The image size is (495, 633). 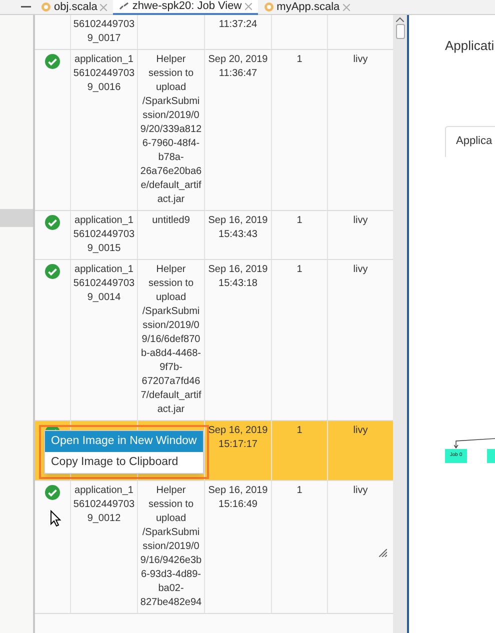 I want to click on panel-tab: Applica, so click(x=470, y=141).